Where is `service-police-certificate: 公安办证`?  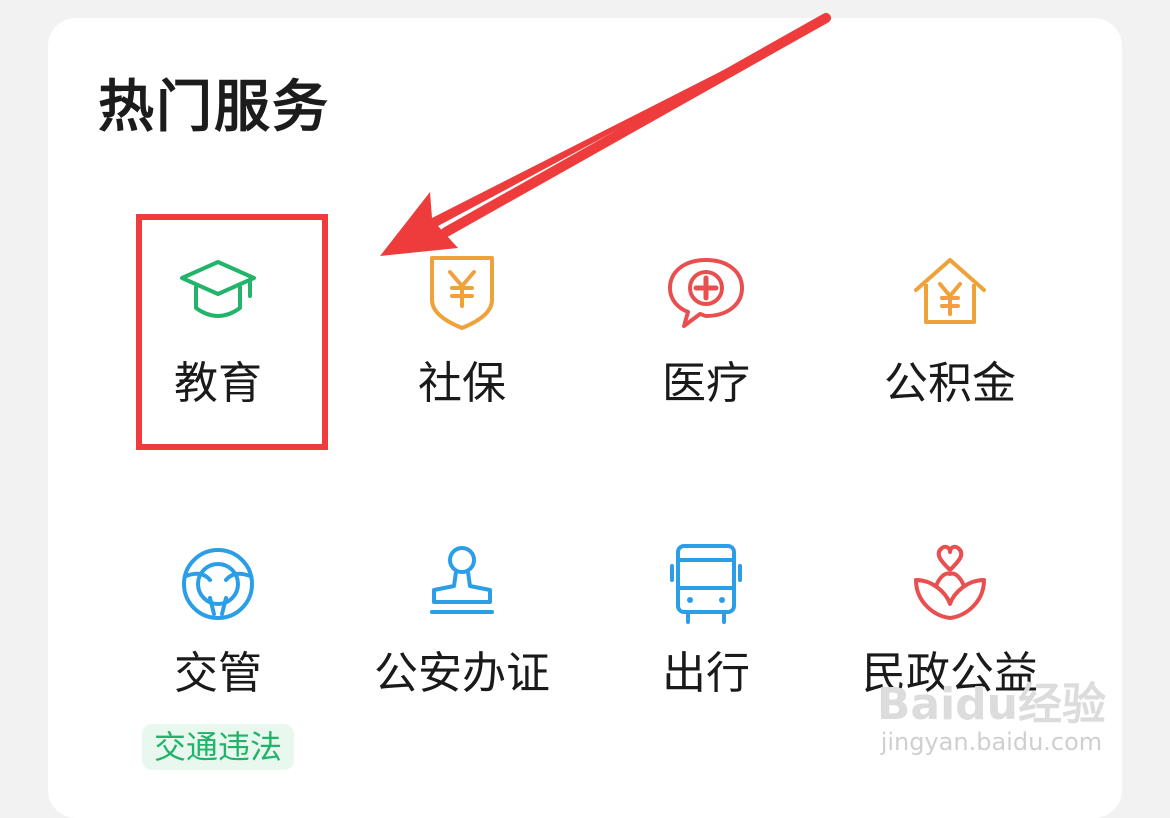 service-police-certificate: 公安办证 is located at coordinates (462, 655).